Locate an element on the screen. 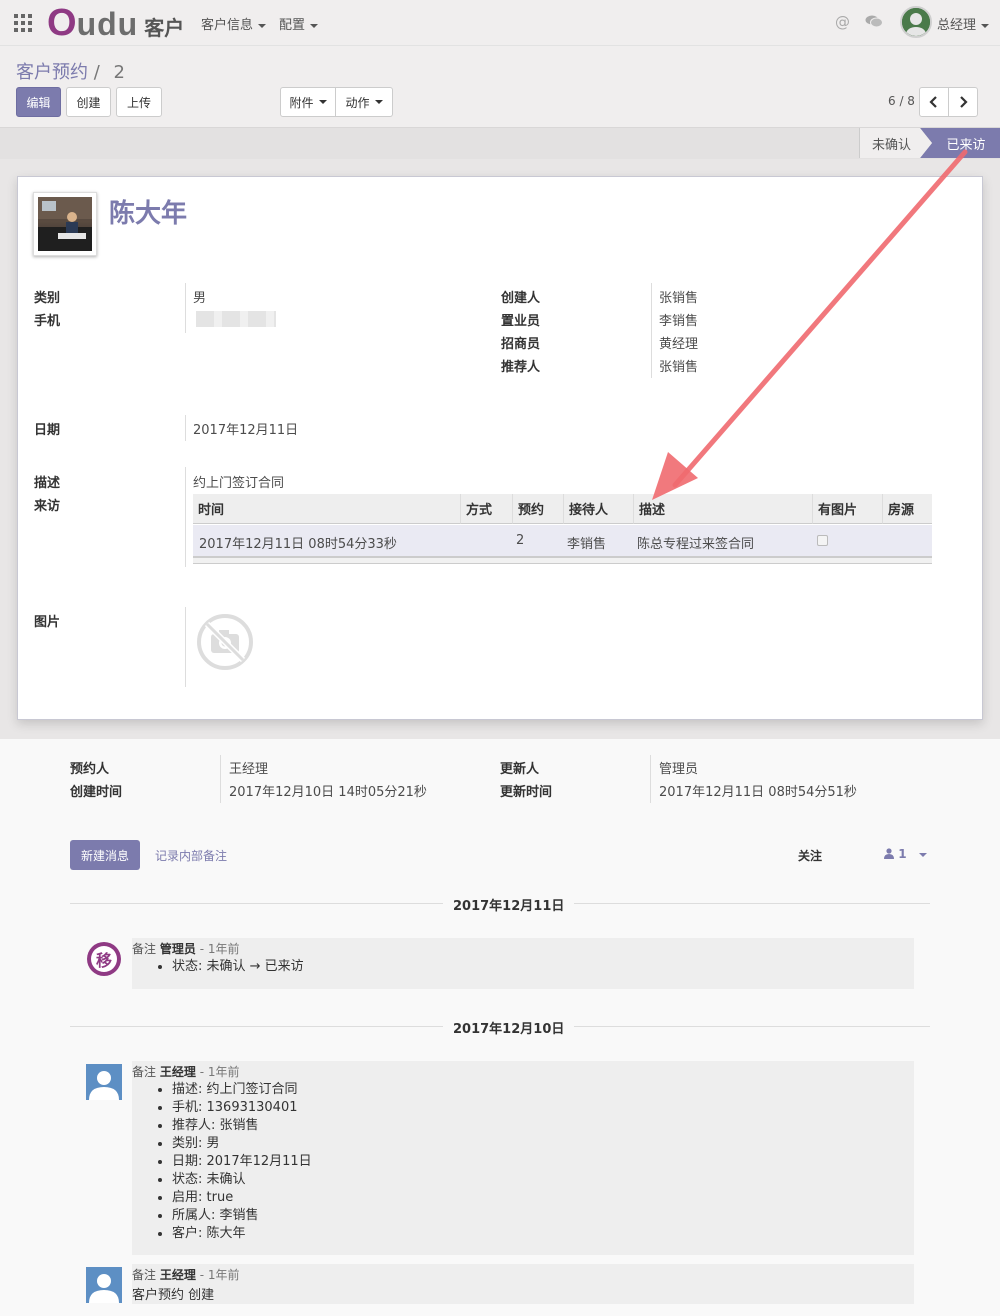 Image resolution: width=1000 pixels, height=1316 pixels. column-header-appointment: 预约 is located at coordinates (537, 509).